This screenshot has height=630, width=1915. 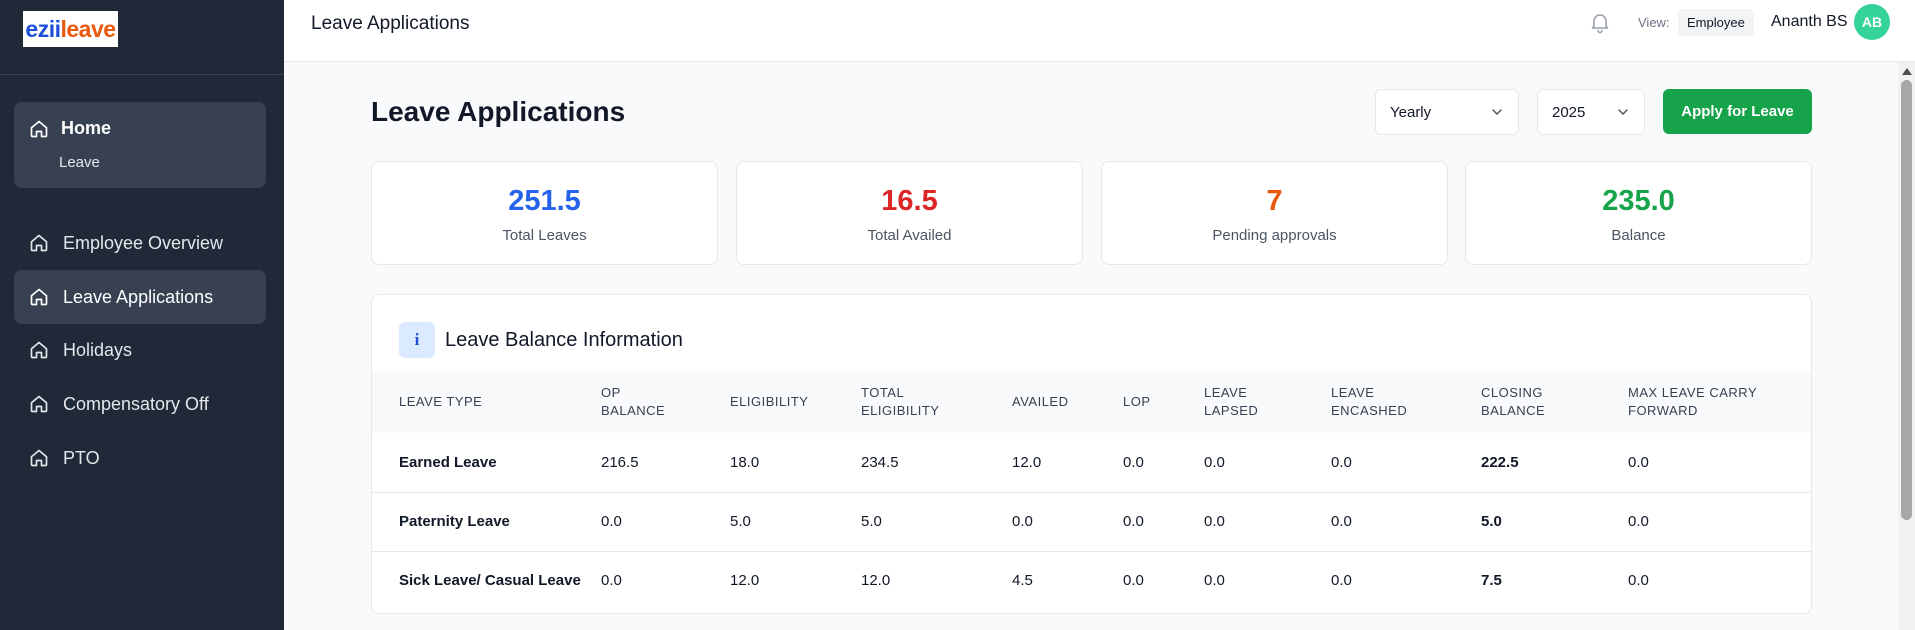 I want to click on stat-value: 235.0, so click(x=1638, y=201).